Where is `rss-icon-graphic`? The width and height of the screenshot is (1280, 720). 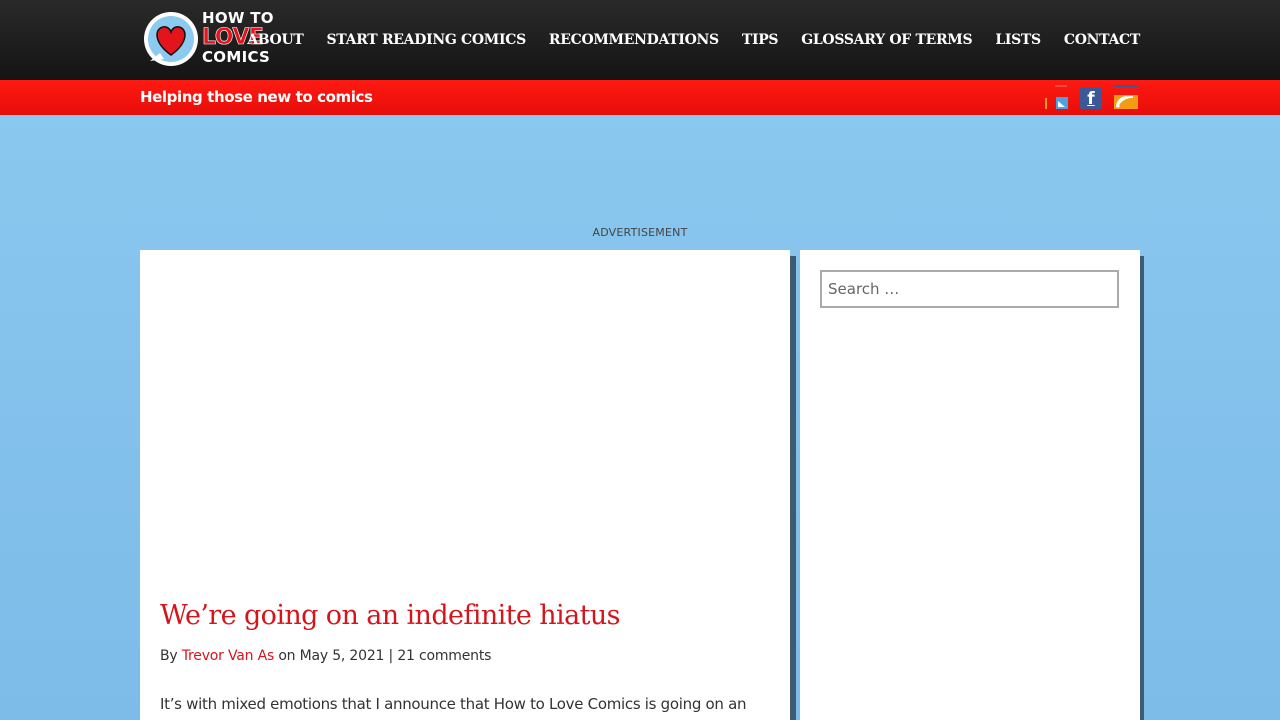
rss-icon-graphic is located at coordinates (1126, 97).